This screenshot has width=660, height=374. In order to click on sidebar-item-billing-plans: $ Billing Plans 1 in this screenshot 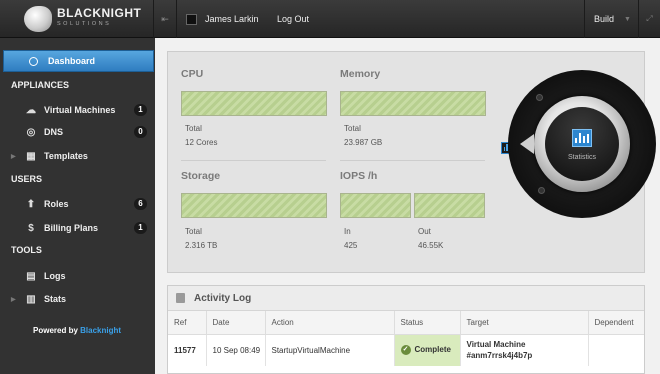, I will do `click(77, 228)`.